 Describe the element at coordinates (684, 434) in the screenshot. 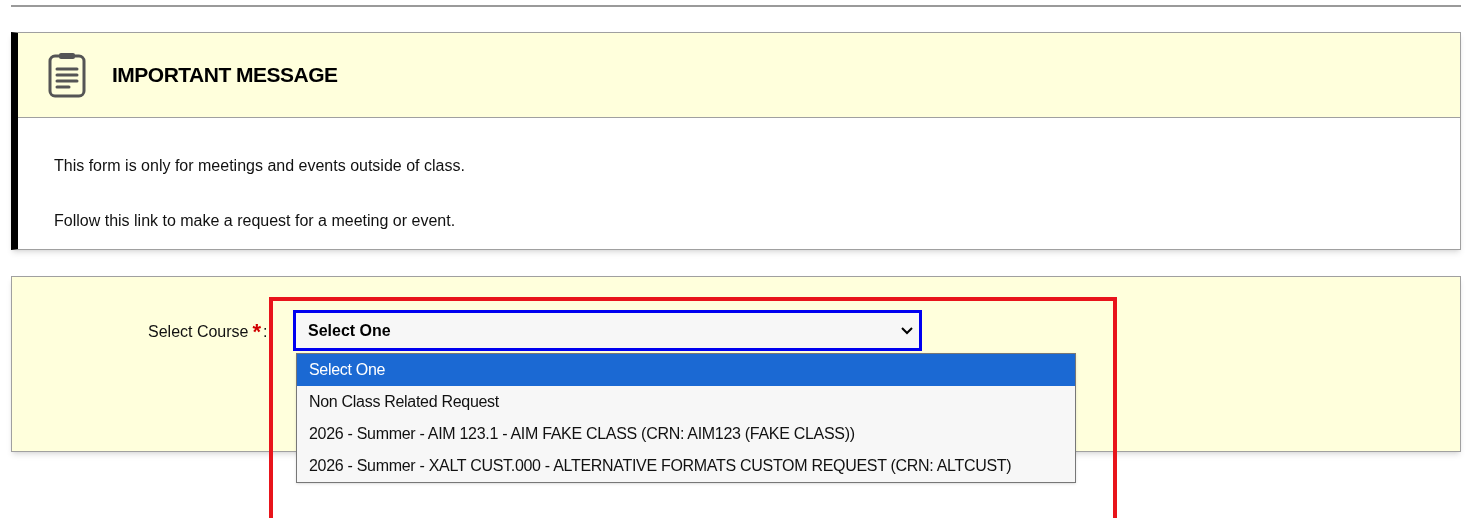

I see `dropdown-option: 2026 - Summer - AIM 123.1 - AIM FAKE CLASS (CRN: AIM123 (FAKE CLASS))` at that location.